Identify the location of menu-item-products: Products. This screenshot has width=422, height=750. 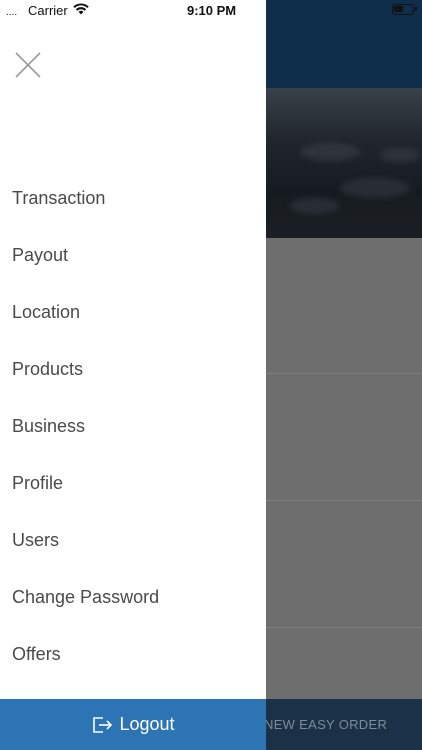
(133, 369).